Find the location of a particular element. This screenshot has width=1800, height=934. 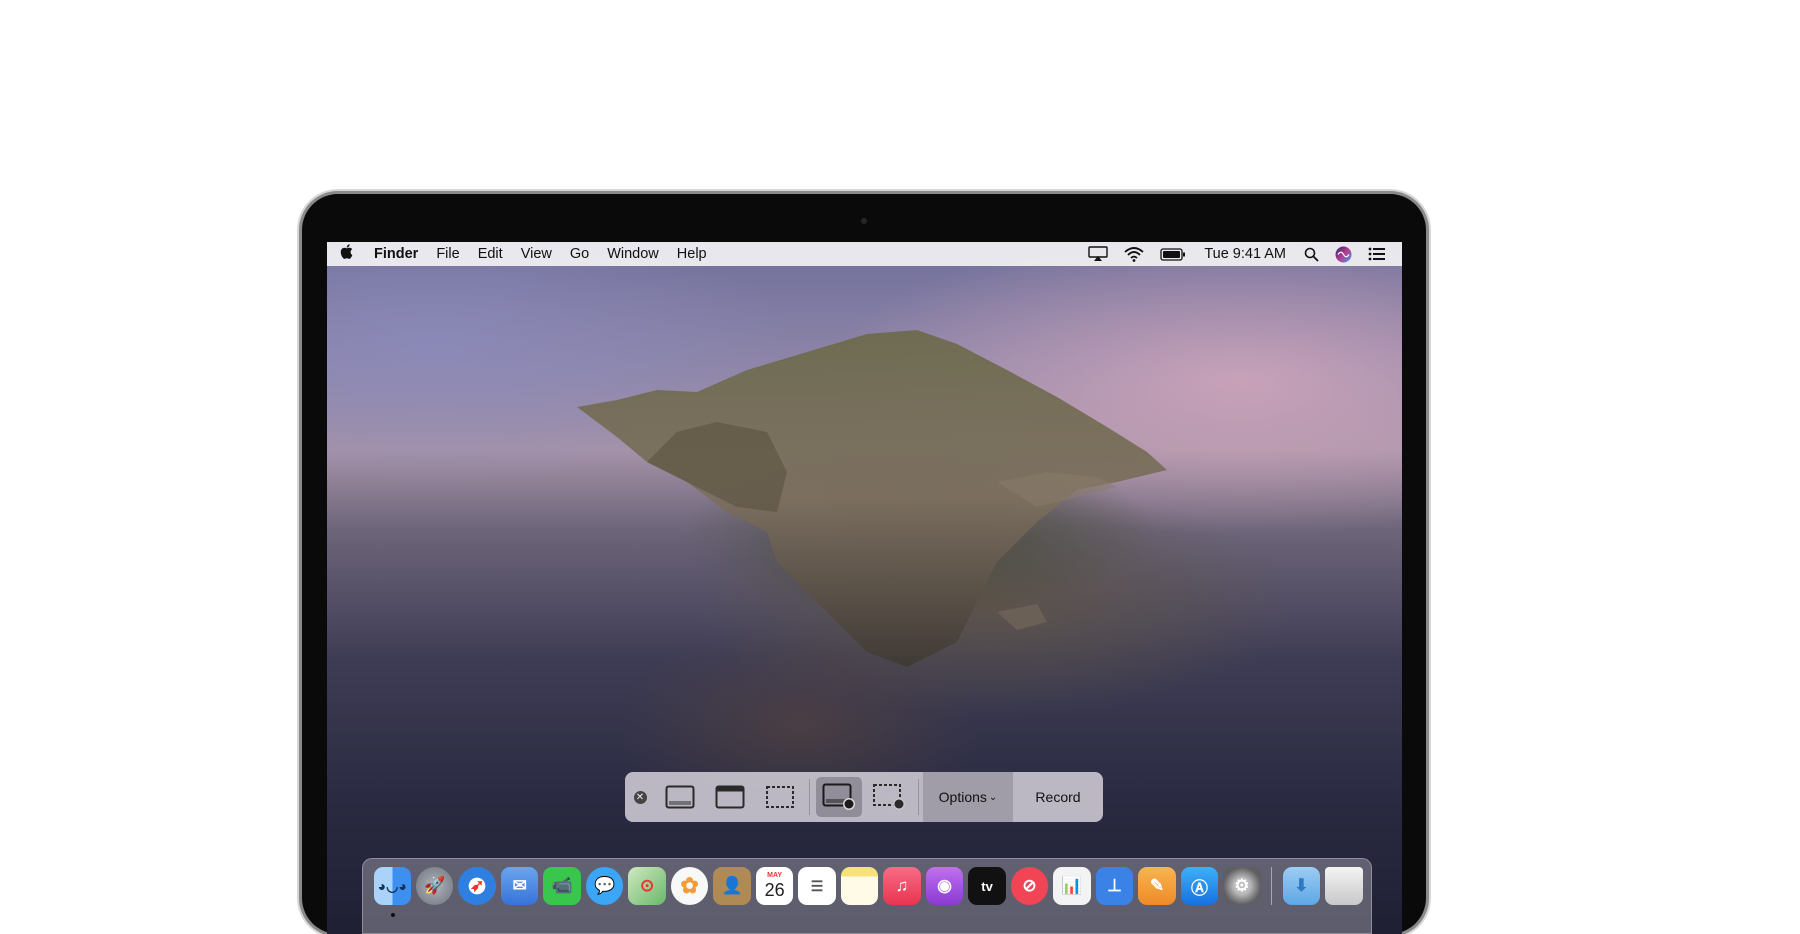

menu-window: Window is located at coordinates (633, 254).